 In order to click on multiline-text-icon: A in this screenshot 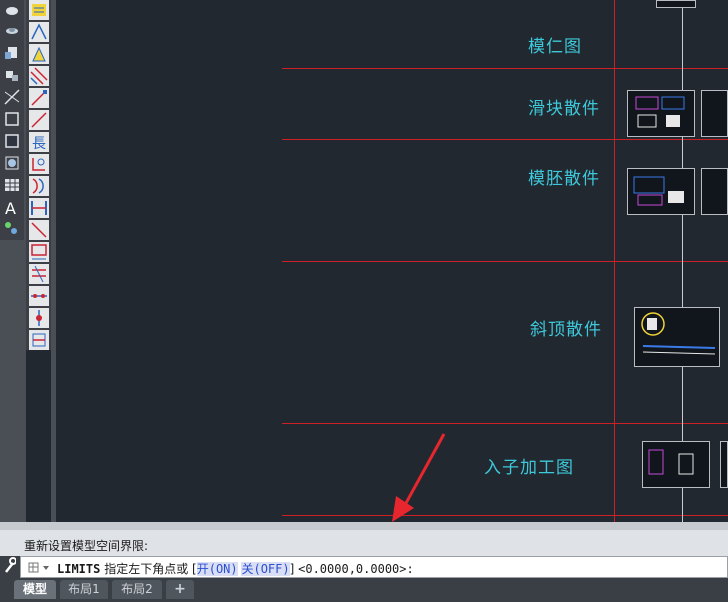, I will do `click(12, 208)`.